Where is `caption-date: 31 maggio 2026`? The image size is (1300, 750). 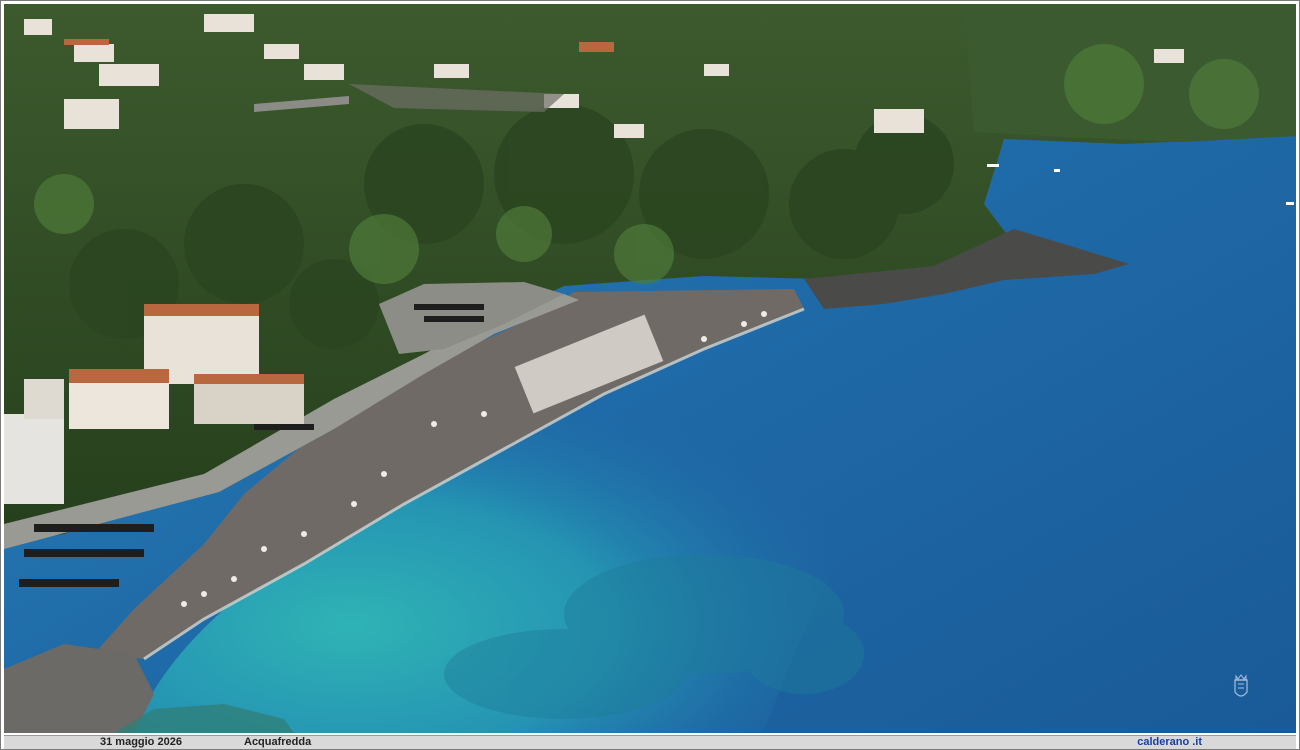 caption-date: 31 maggio 2026 is located at coordinates (141, 742).